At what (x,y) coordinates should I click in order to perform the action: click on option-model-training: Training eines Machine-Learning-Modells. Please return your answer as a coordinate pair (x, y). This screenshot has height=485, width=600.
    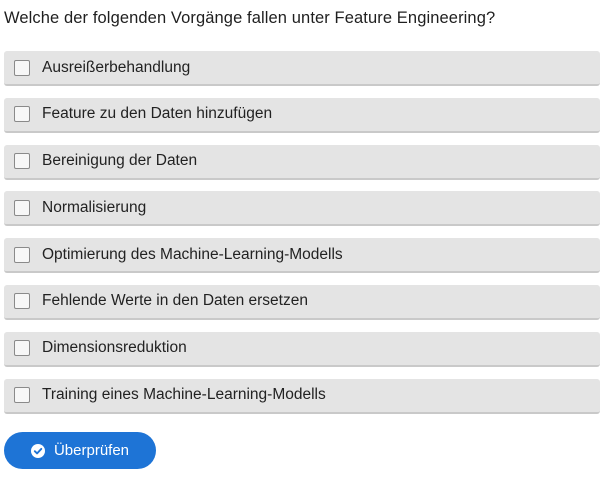
    Looking at the image, I should click on (302, 396).